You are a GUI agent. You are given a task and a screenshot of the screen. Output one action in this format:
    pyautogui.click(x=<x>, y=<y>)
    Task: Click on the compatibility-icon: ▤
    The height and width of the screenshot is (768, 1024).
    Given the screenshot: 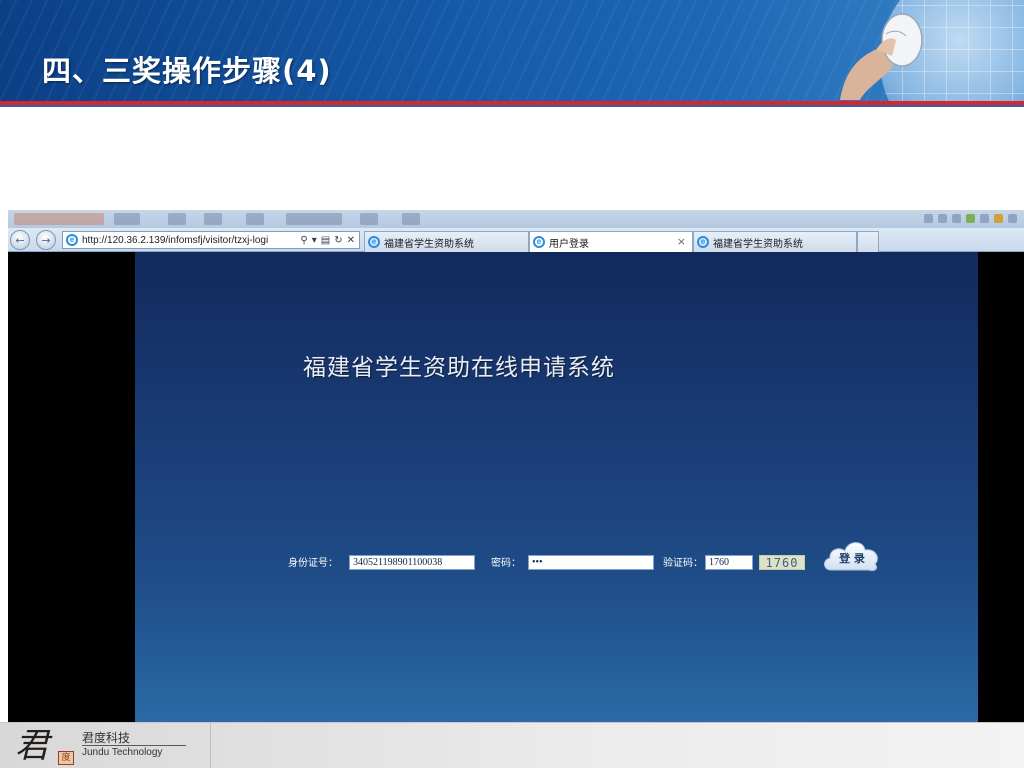 What is the action you would take?
    pyautogui.click(x=325, y=240)
    